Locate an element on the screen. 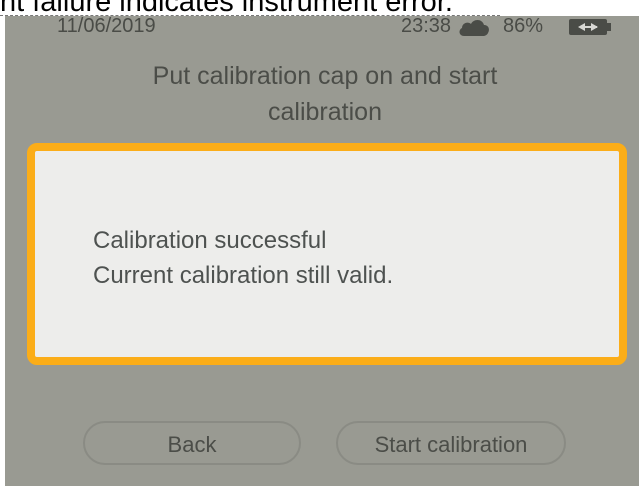 Image resolution: width=639 pixels, height=486 pixels. battery-percent: 86% is located at coordinates (523, 26).